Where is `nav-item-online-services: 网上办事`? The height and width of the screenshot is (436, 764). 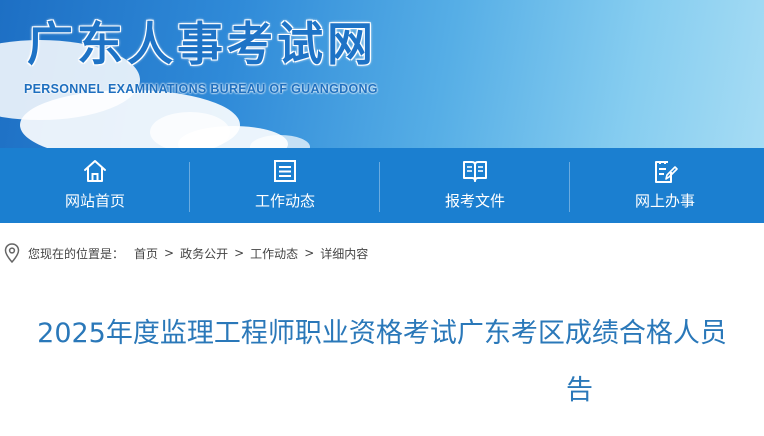 nav-item-online-services: 网上办事 is located at coordinates (665, 185).